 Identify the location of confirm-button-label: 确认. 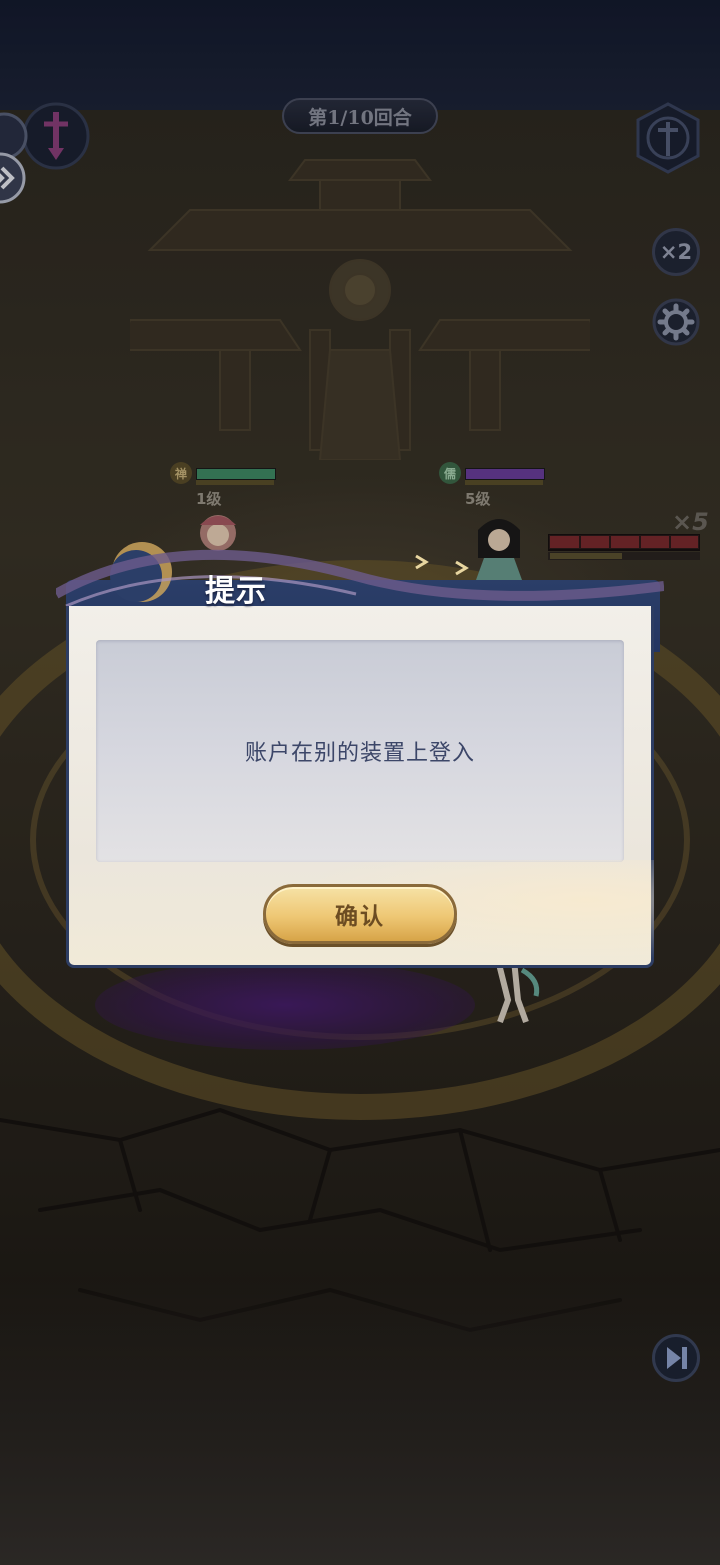
(360, 916).